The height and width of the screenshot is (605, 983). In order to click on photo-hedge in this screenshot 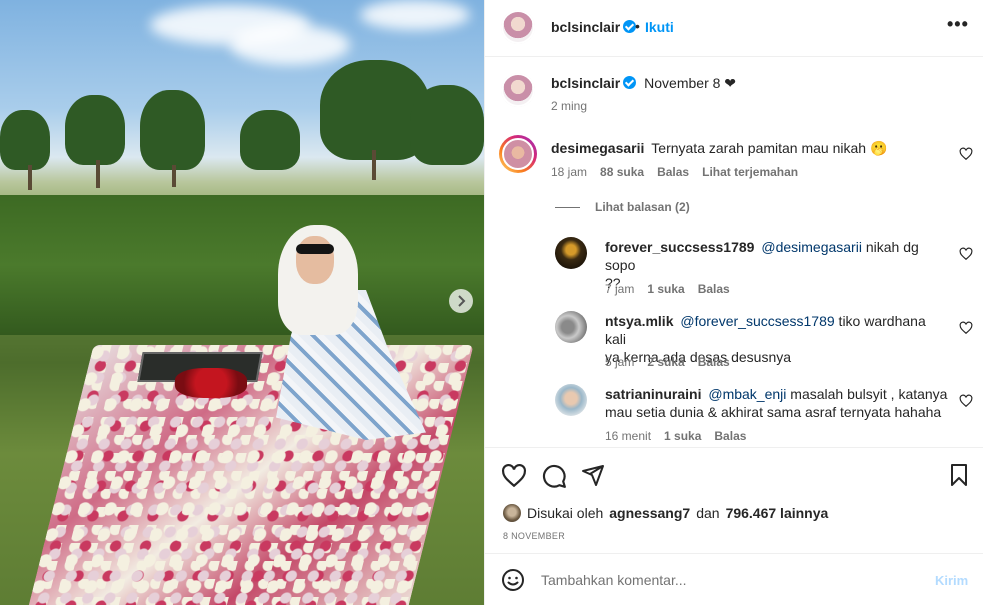, I will do `click(242, 265)`.